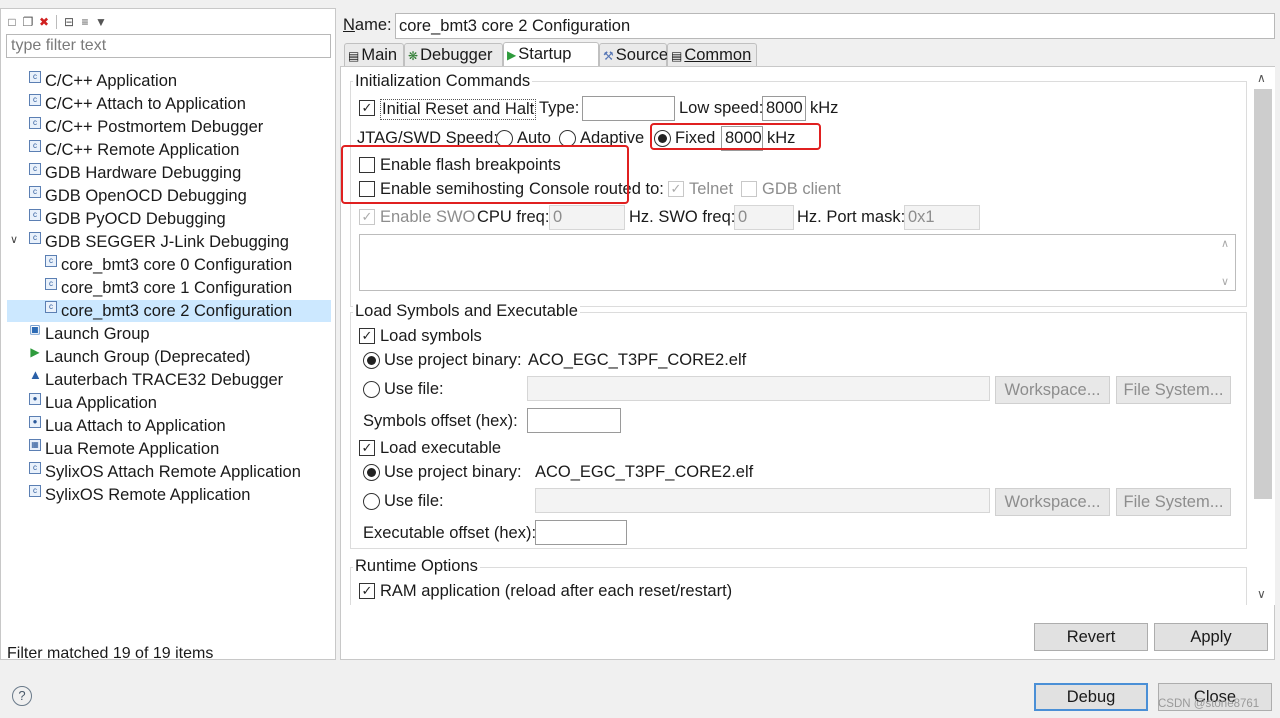 The width and height of the screenshot is (1280, 718). Describe the element at coordinates (35, 399) in the screenshot. I see `lua-config-icon: ●` at that location.